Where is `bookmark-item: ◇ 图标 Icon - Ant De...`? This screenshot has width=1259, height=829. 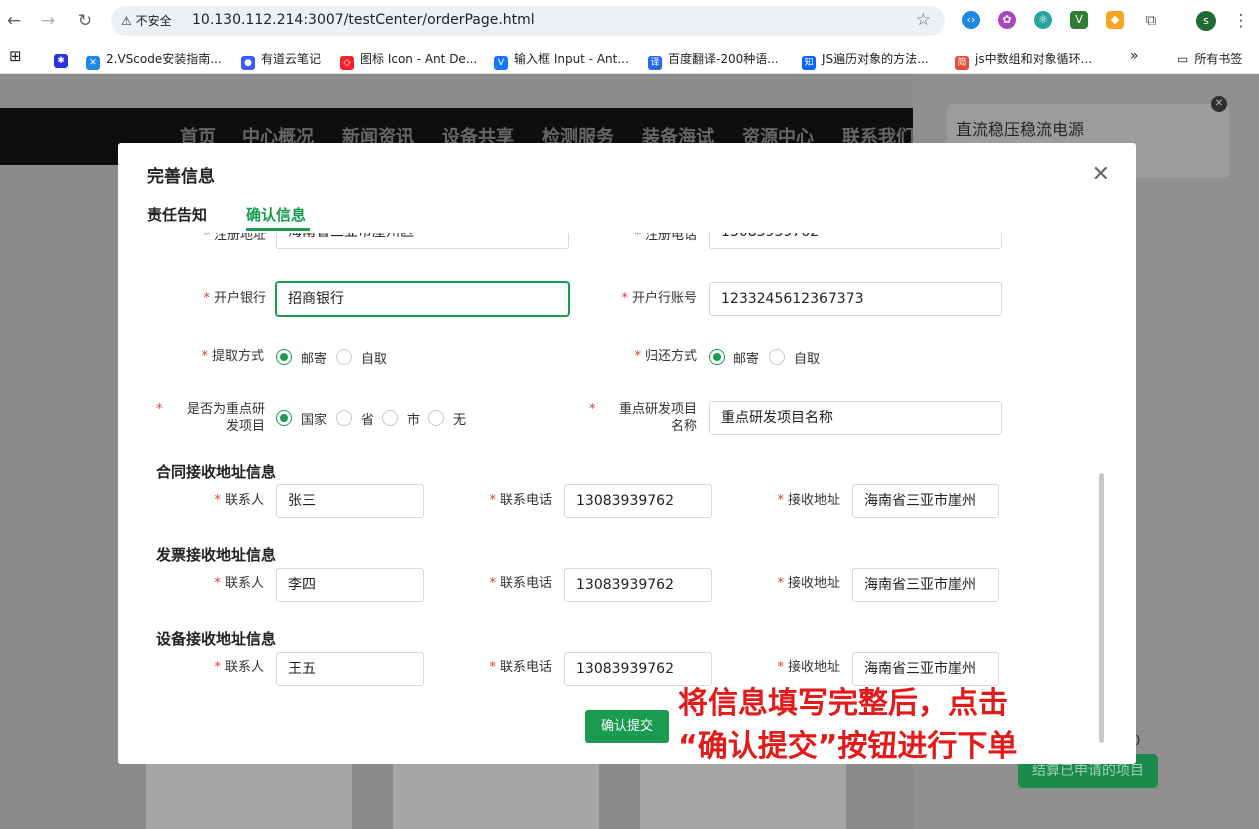 bookmark-item: ◇ 图标 Icon - Ant De... is located at coordinates (408, 60).